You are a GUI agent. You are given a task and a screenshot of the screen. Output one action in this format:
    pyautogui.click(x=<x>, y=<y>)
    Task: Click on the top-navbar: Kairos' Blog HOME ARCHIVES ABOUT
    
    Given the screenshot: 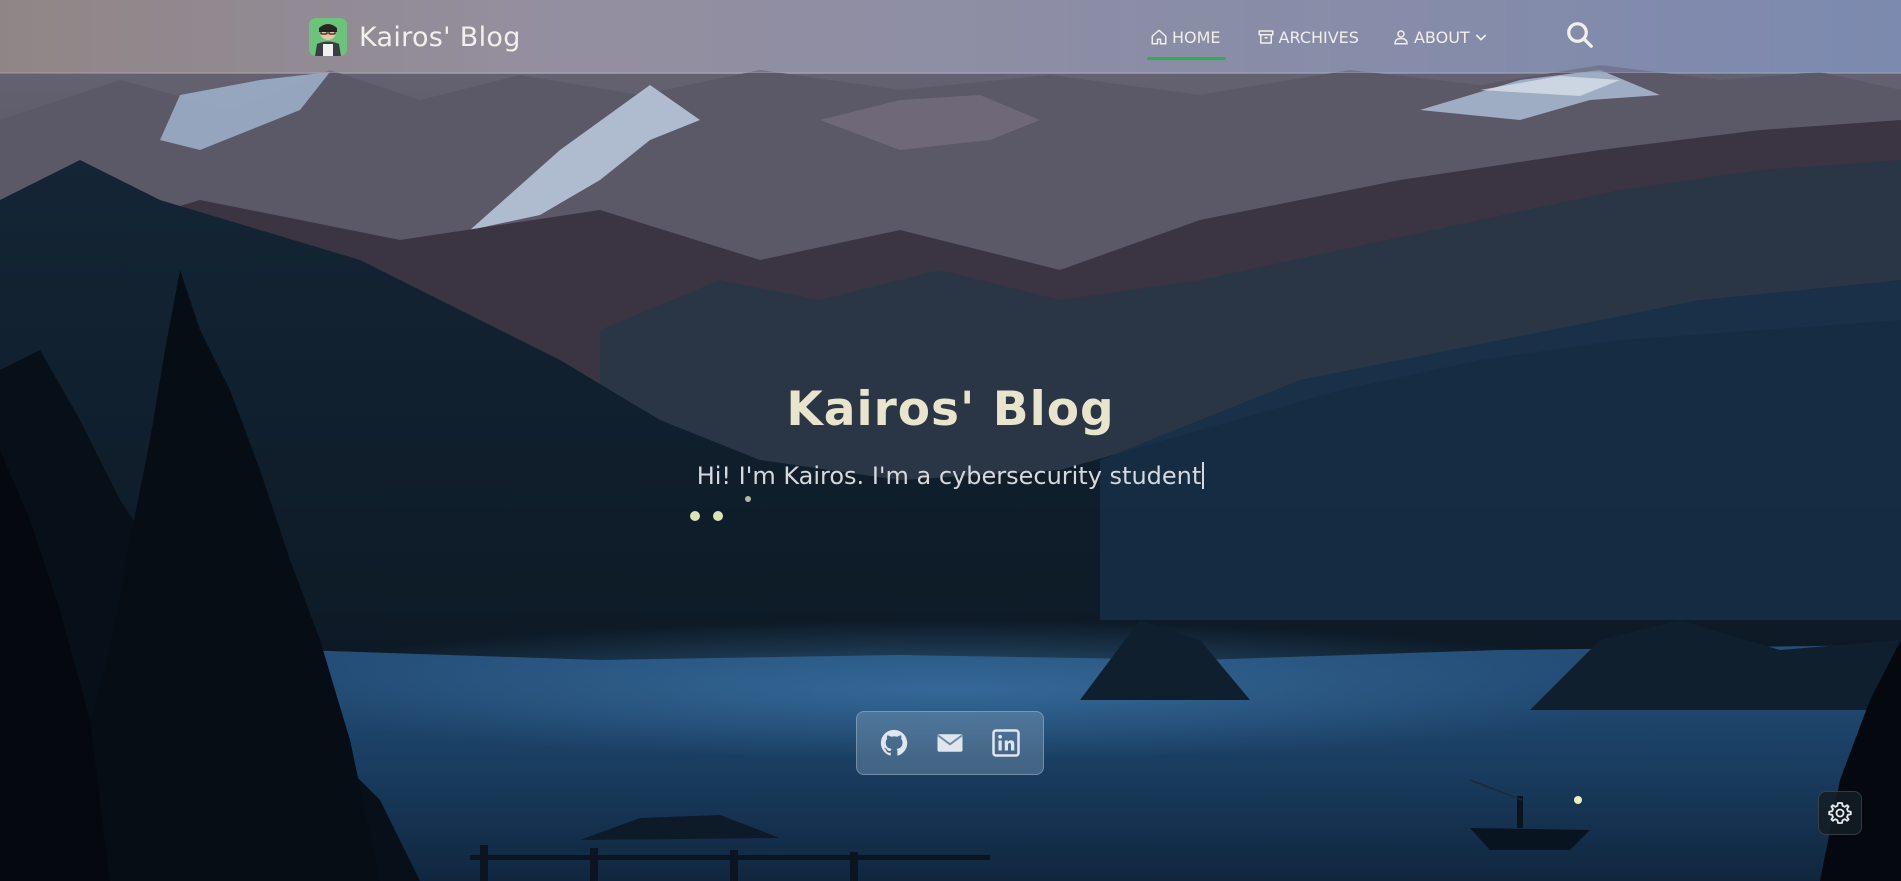 What is the action you would take?
    pyautogui.click(x=950, y=36)
    